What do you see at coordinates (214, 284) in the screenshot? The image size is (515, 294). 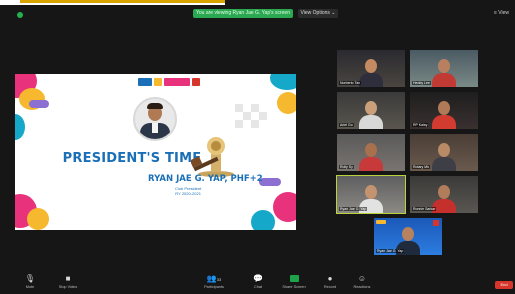 I see `participants-button: 👥33 Participants` at bounding box center [214, 284].